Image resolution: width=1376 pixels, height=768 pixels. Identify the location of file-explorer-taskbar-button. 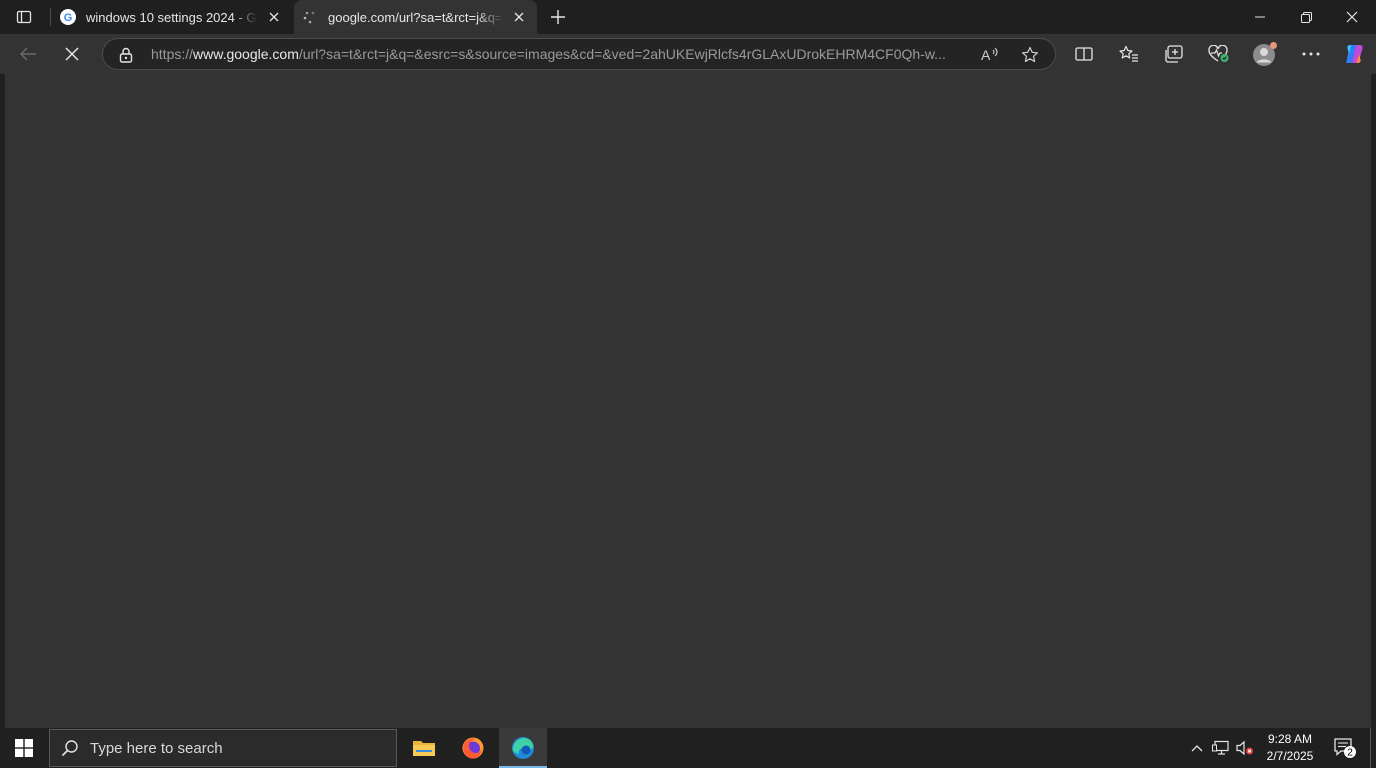
(424, 748).